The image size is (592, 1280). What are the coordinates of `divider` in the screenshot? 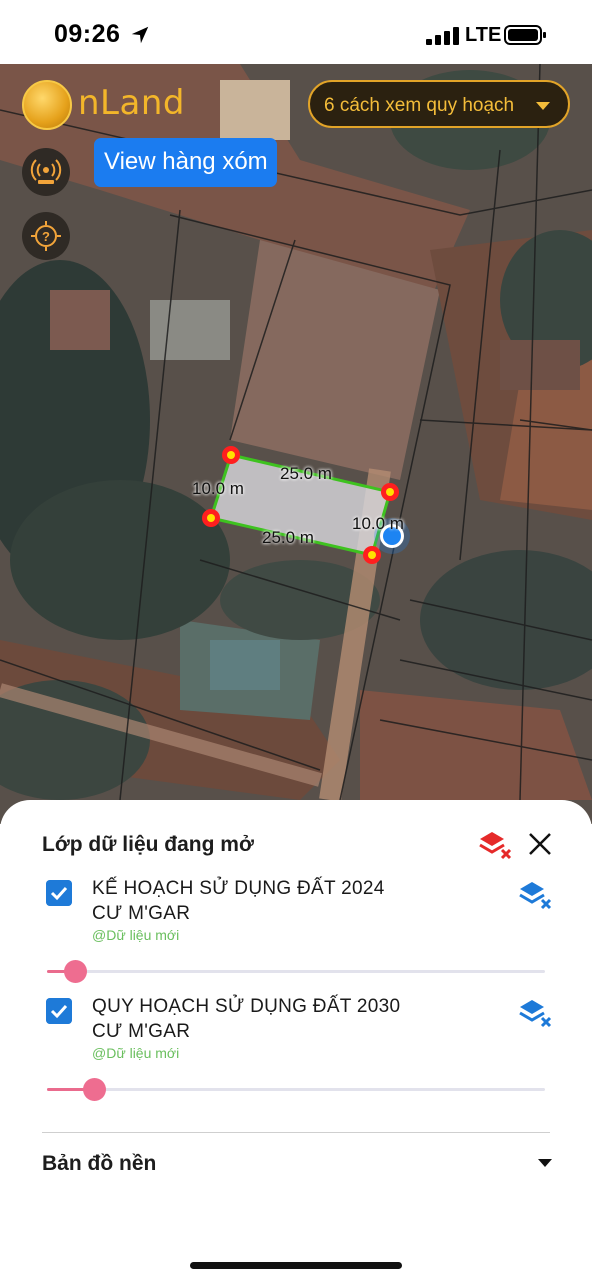 It's located at (296, 1132).